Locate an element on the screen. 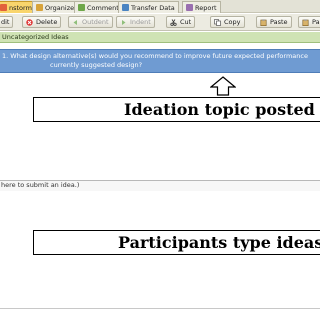 The width and height of the screenshot is (320, 320). copy-icon is located at coordinates (217, 22).